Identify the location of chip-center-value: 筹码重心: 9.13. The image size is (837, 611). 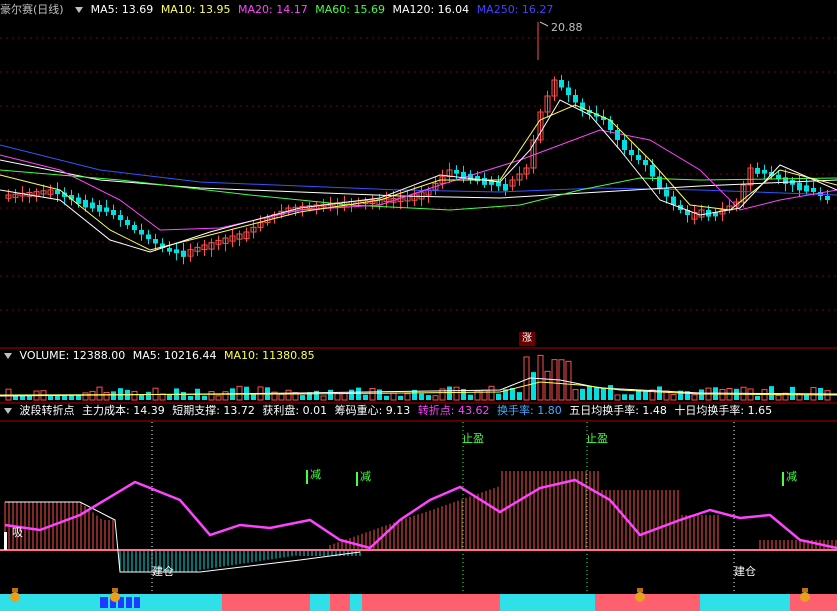
(372, 410).